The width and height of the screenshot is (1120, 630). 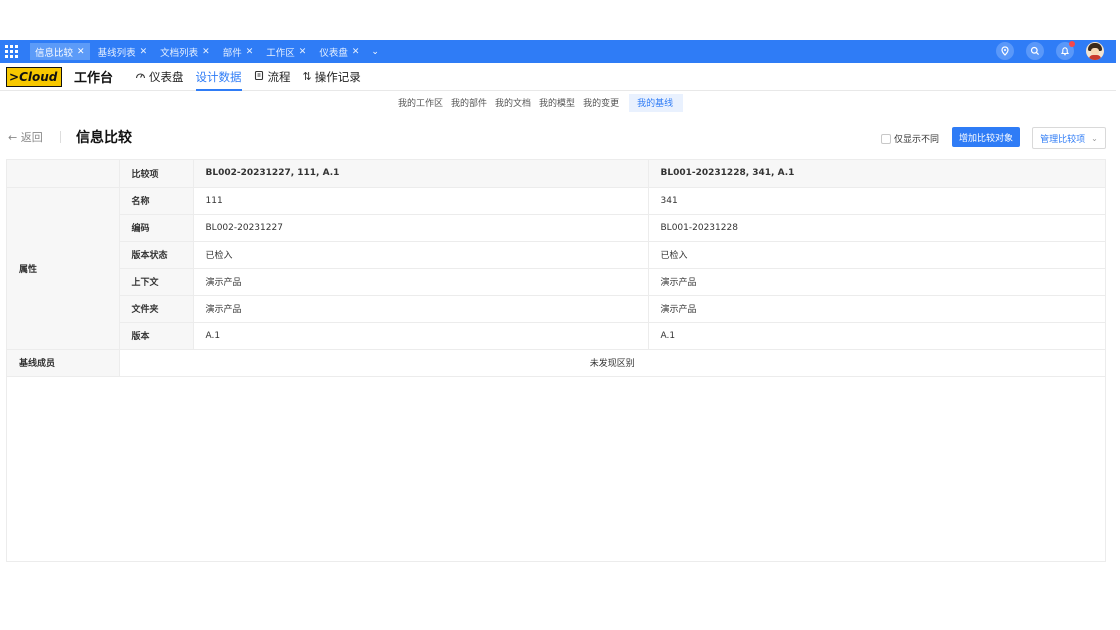 What do you see at coordinates (517, 103) in the screenshot?
I see `subtab-my-documents: 我的文档` at bounding box center [517, 103].